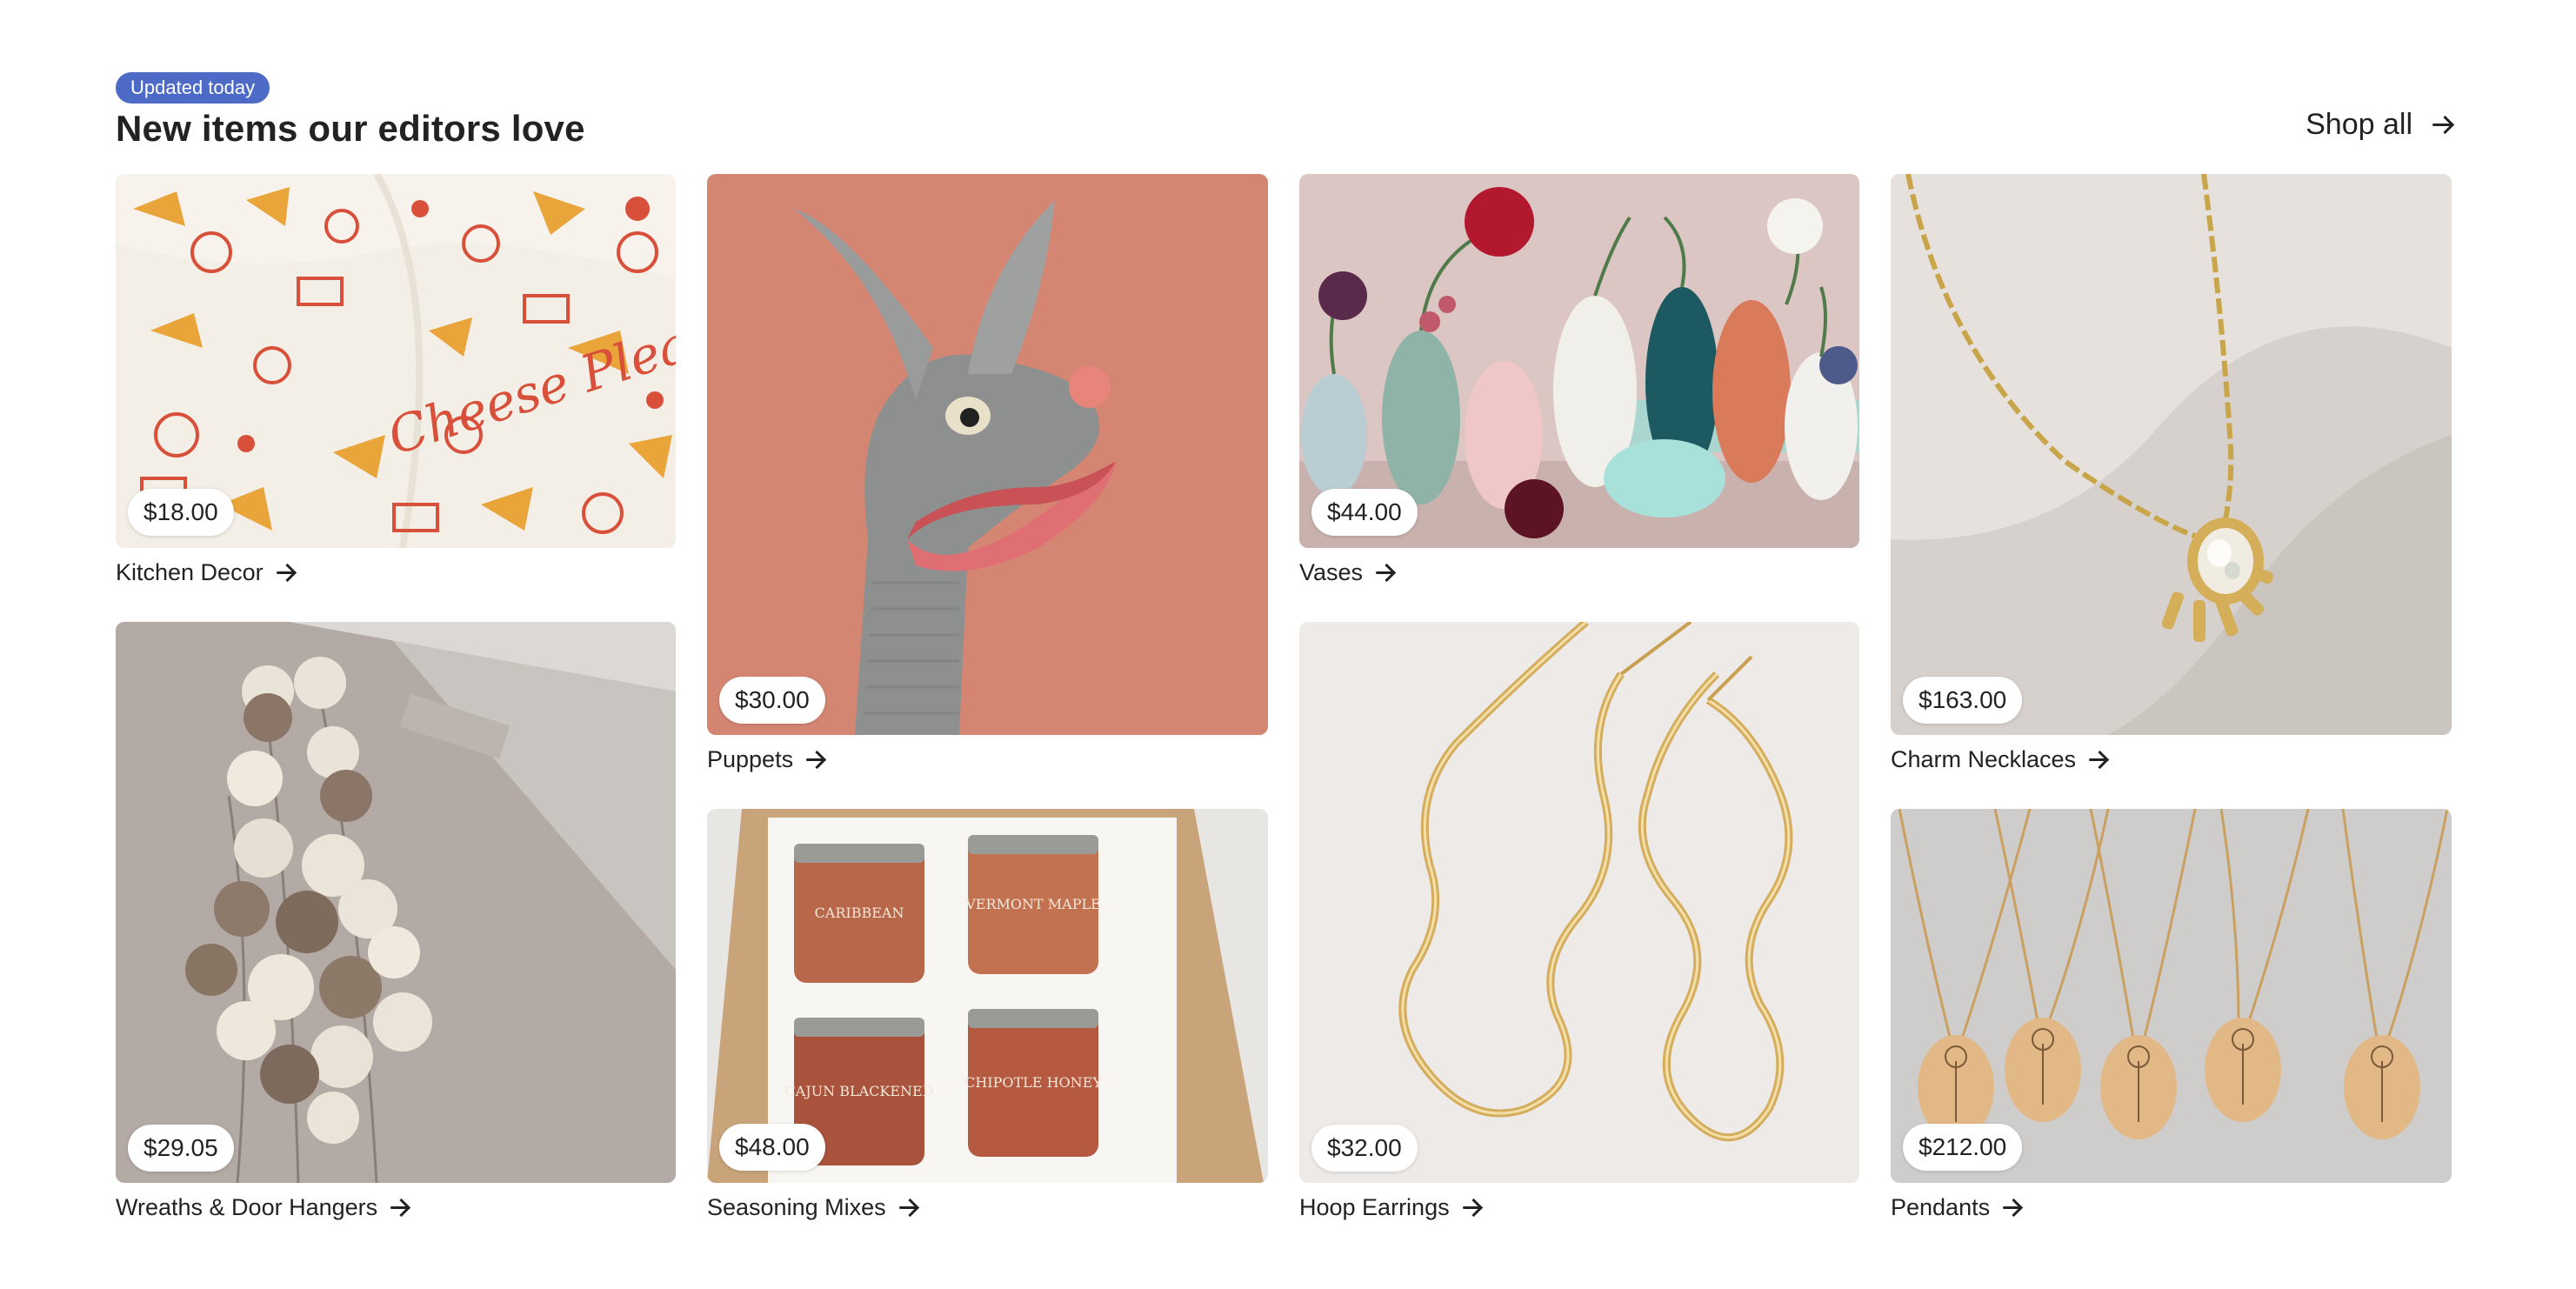 This screenshot has width=2576, height=1289. I want to click on product-card-hoop-earrings: $32.00 Hoop Earrings, so click(1579, 924).